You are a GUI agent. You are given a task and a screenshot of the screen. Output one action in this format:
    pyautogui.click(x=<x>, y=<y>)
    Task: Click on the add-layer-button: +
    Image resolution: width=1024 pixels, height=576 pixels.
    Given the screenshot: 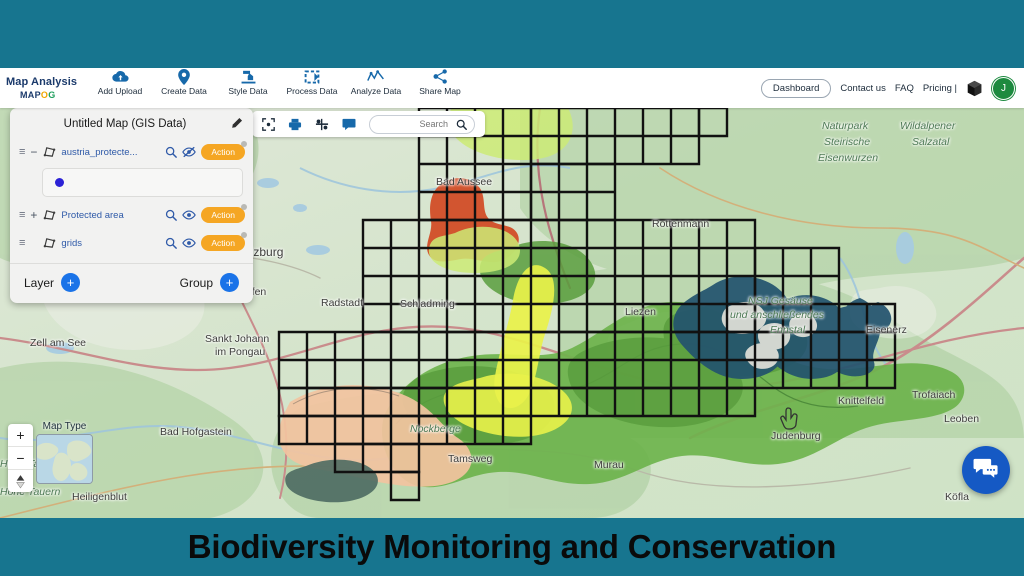 What is the action you would take?
    pyautogui.click(x=71, y=282)
    